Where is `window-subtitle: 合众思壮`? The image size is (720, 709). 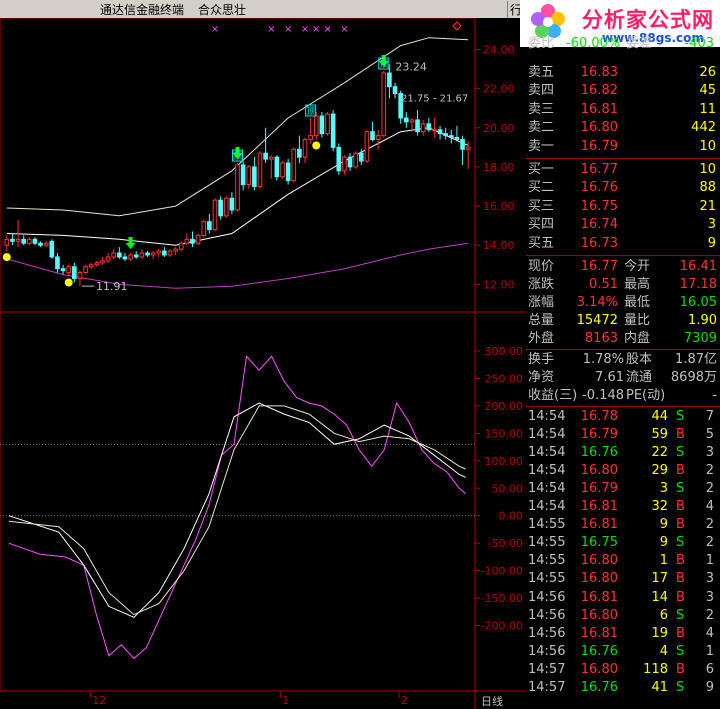
window-subtitle: 合众思壮 is located at coordinates (222, 10).